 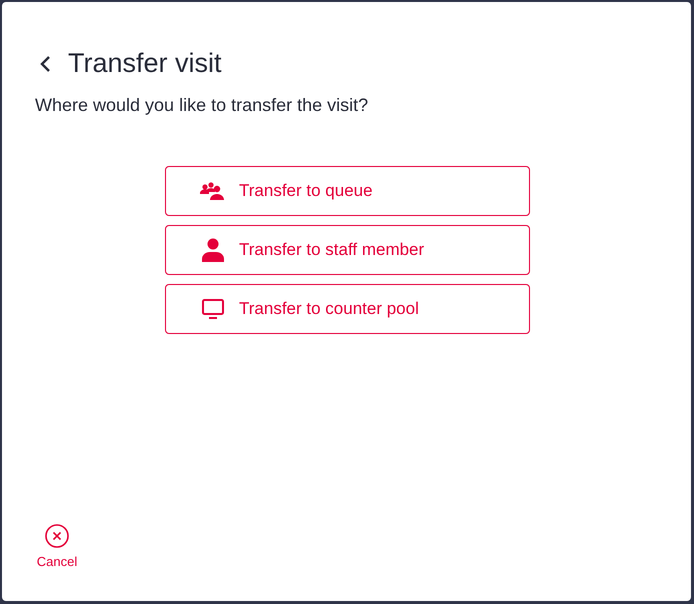 I want to click on cancel-button: Cancel, so click(x=57, y=546).